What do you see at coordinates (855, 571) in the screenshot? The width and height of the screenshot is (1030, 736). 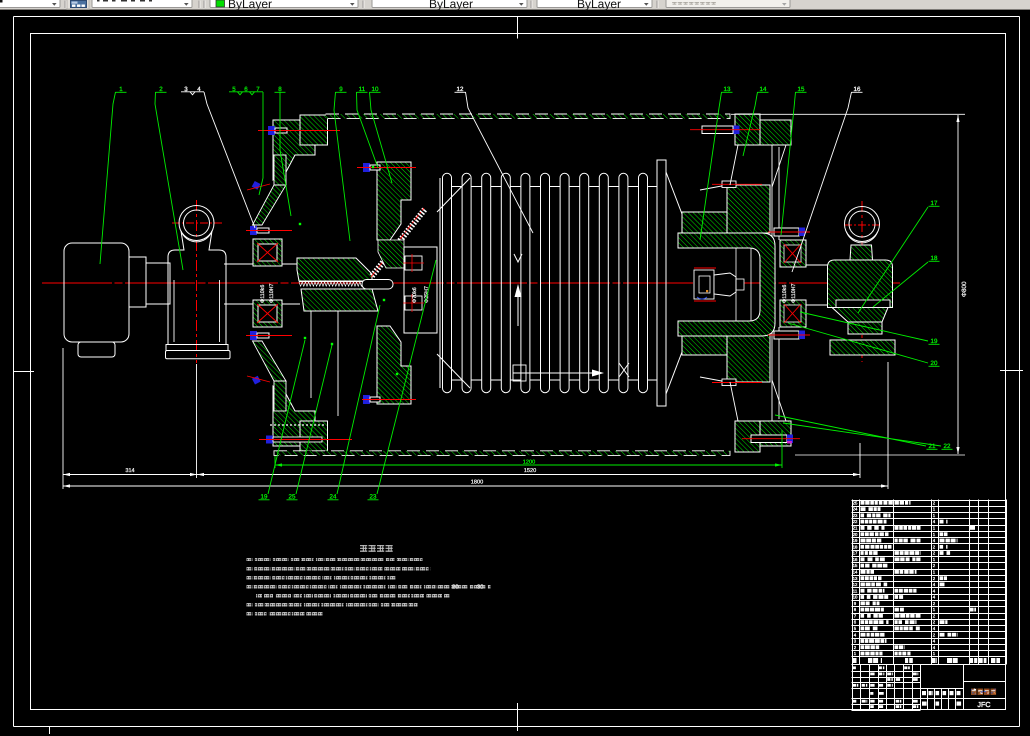 I see `svg-text: 14` at bounding box center [855, 571].